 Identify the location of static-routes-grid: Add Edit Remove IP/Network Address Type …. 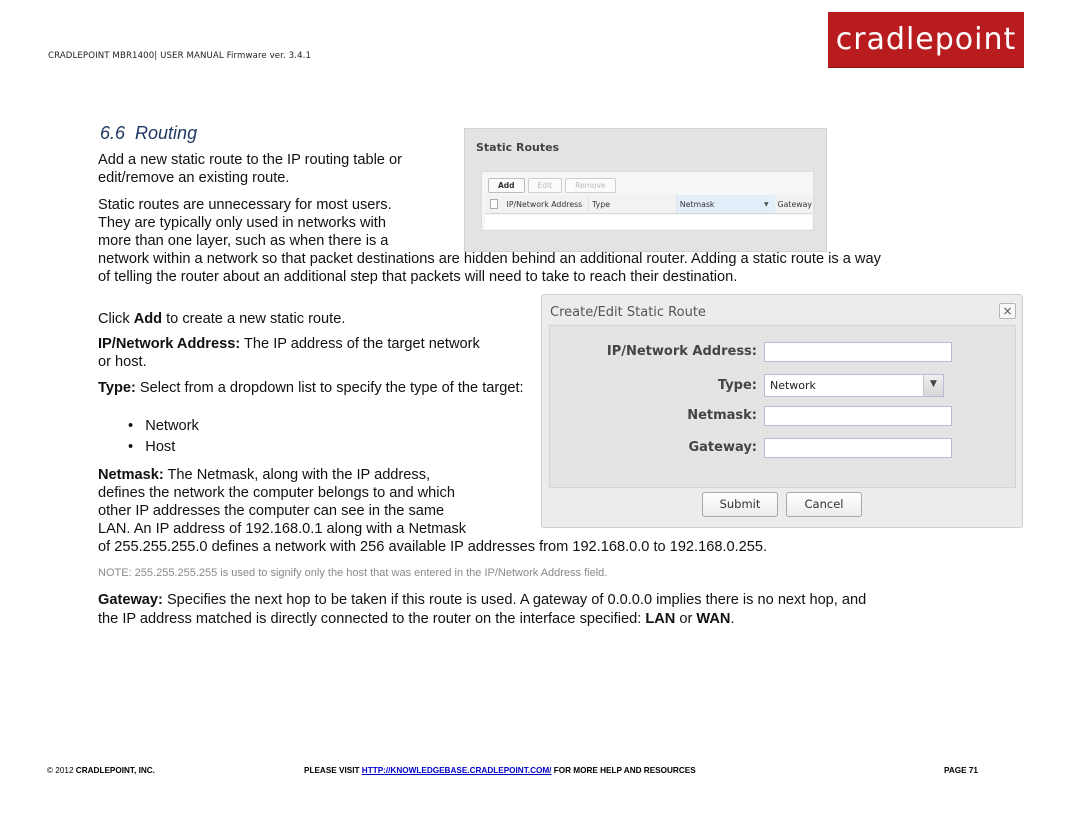
(647, 201).